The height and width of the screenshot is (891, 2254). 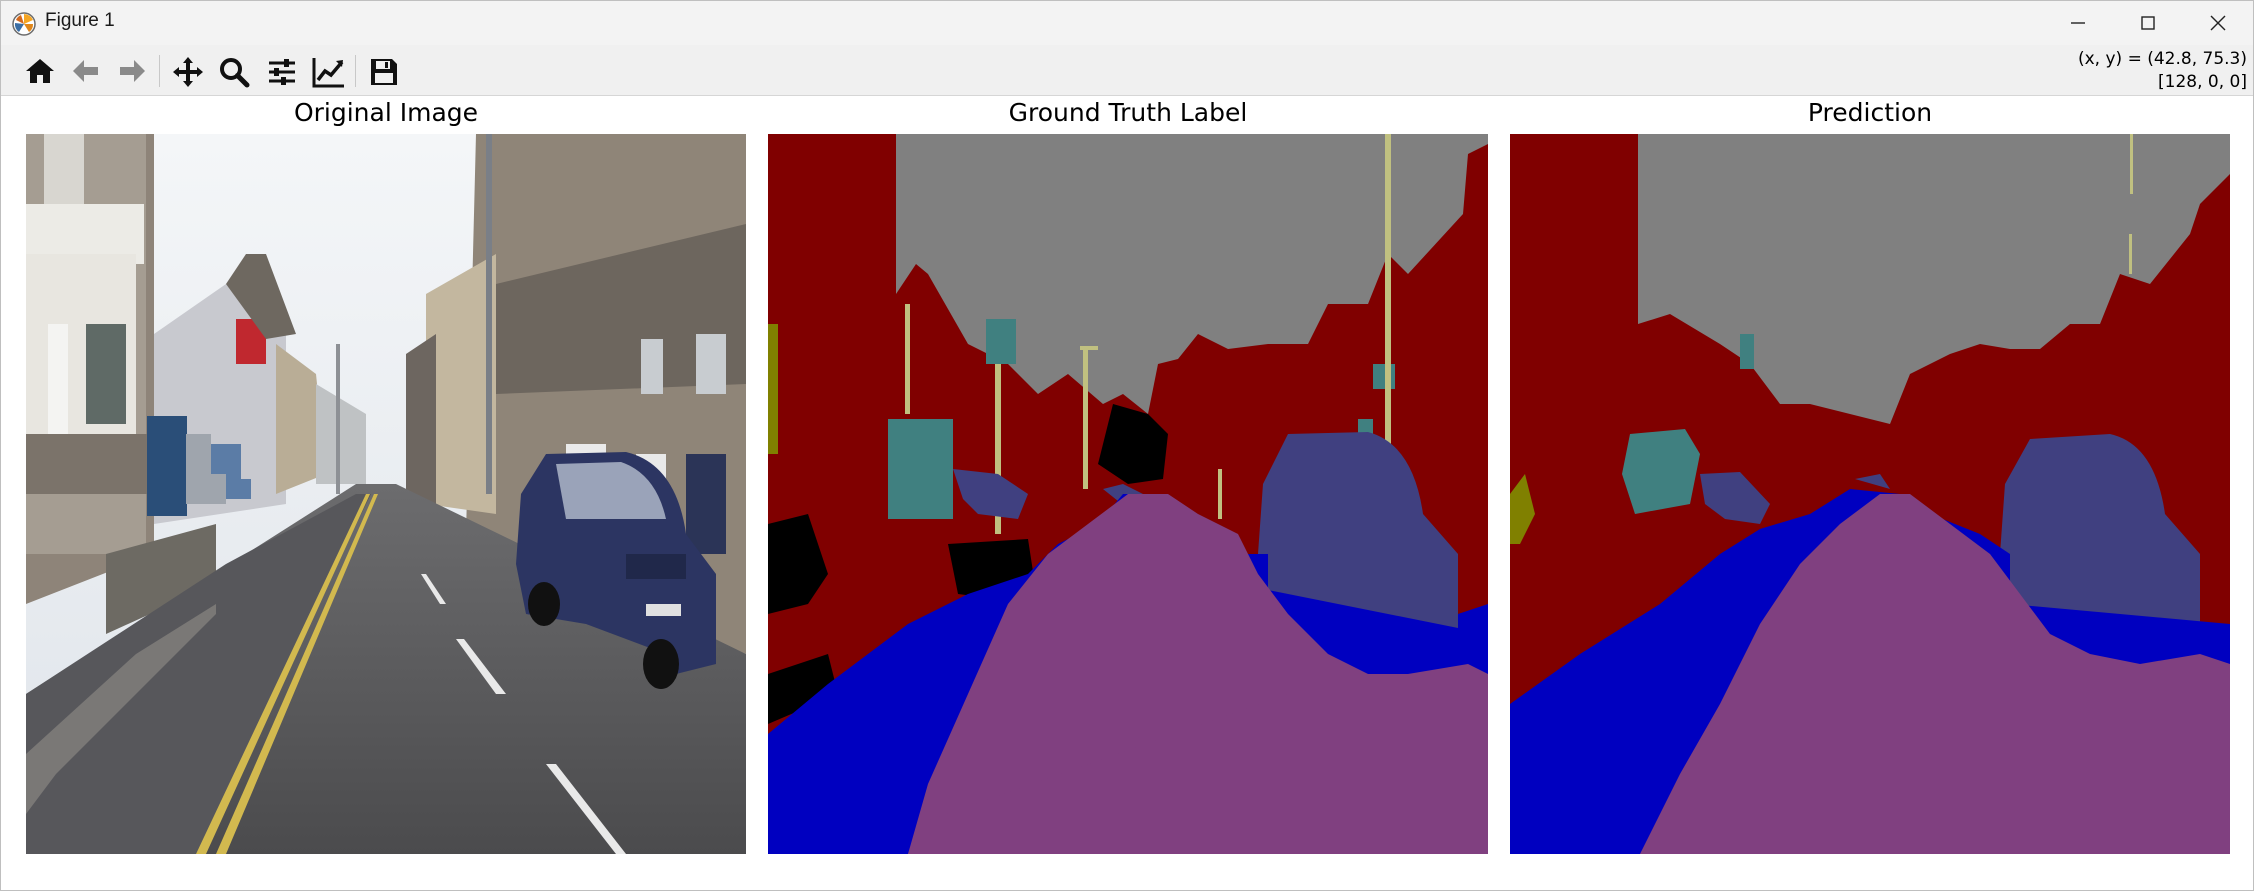 I want to click on move-icon, so click(x=188, y=72).